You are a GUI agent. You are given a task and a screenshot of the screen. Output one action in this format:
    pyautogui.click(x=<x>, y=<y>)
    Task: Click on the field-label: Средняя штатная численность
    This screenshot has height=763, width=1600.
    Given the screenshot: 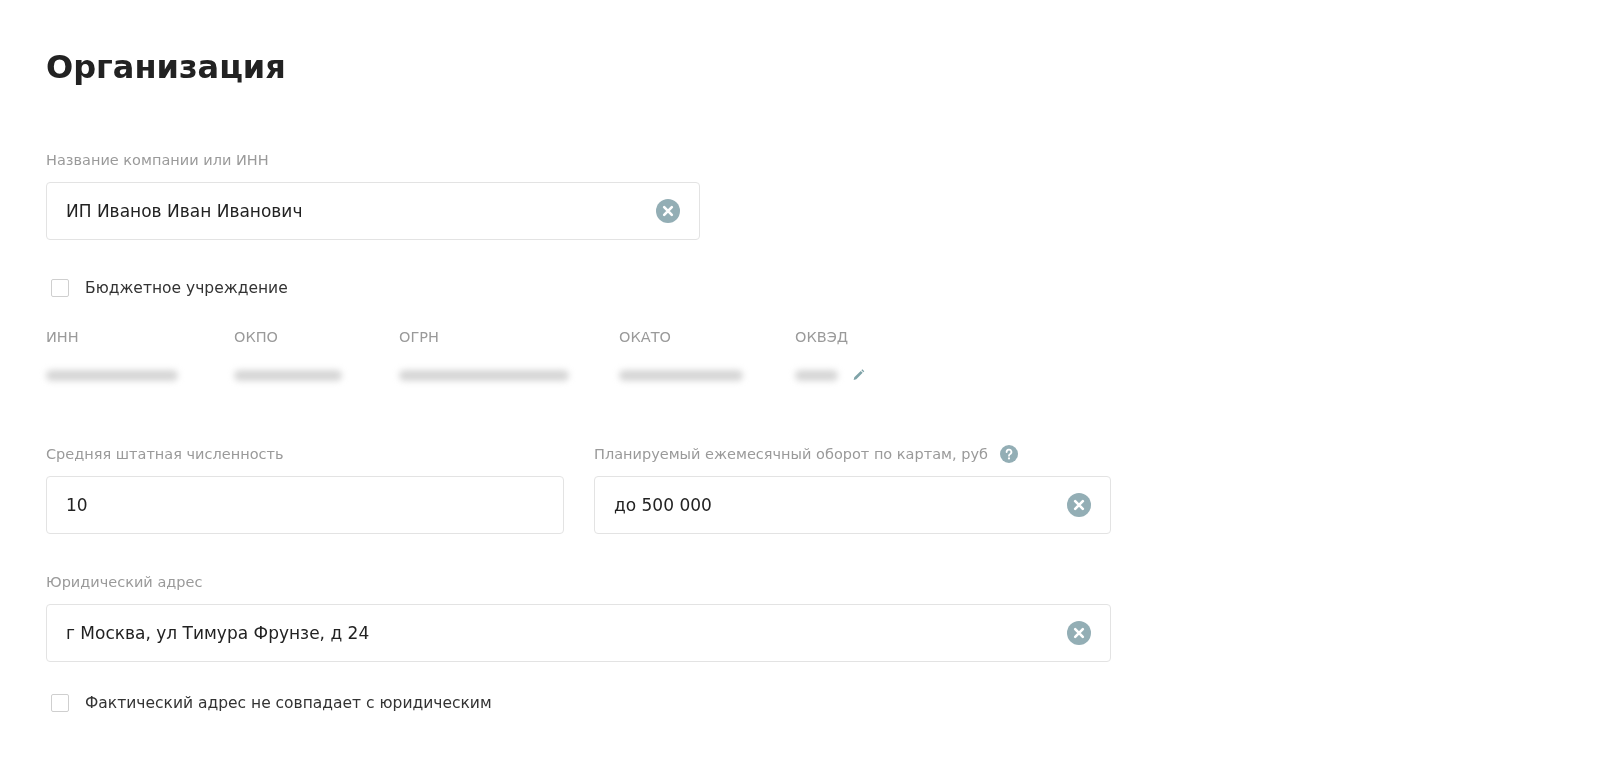 What is the action you would take?
    pyautogui.click(x=165, y=454)
    